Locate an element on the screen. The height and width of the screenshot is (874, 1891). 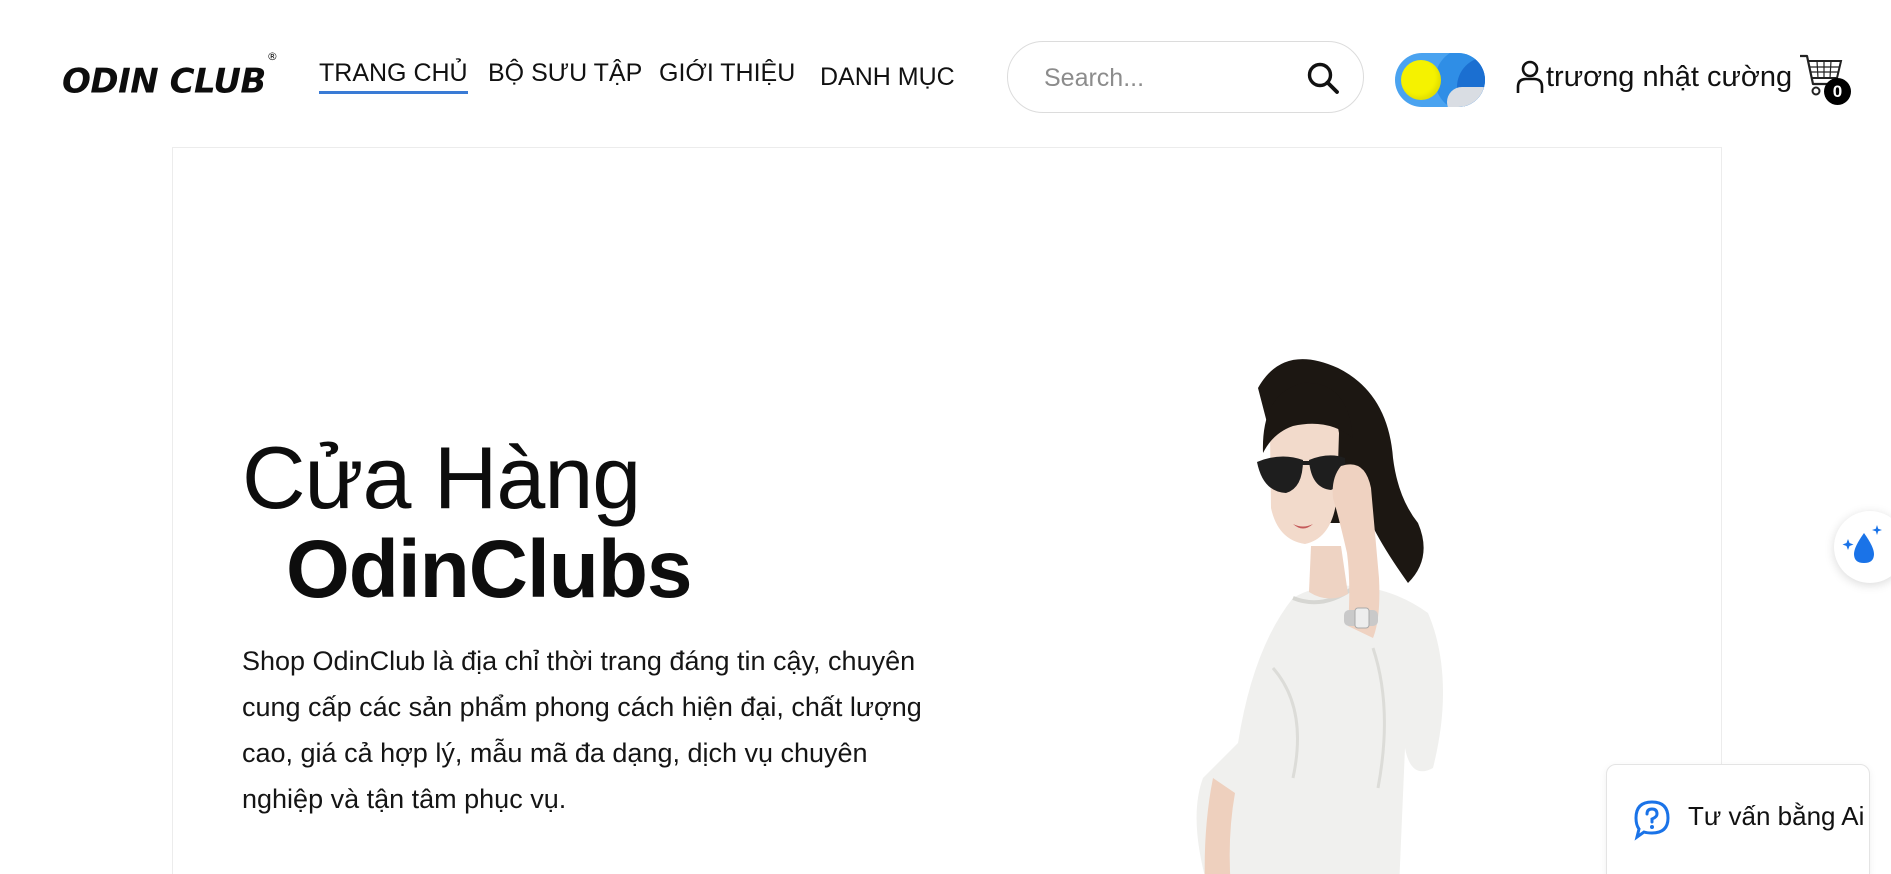
cart-count-badge: 0 is located at coordinates (1837, 91).